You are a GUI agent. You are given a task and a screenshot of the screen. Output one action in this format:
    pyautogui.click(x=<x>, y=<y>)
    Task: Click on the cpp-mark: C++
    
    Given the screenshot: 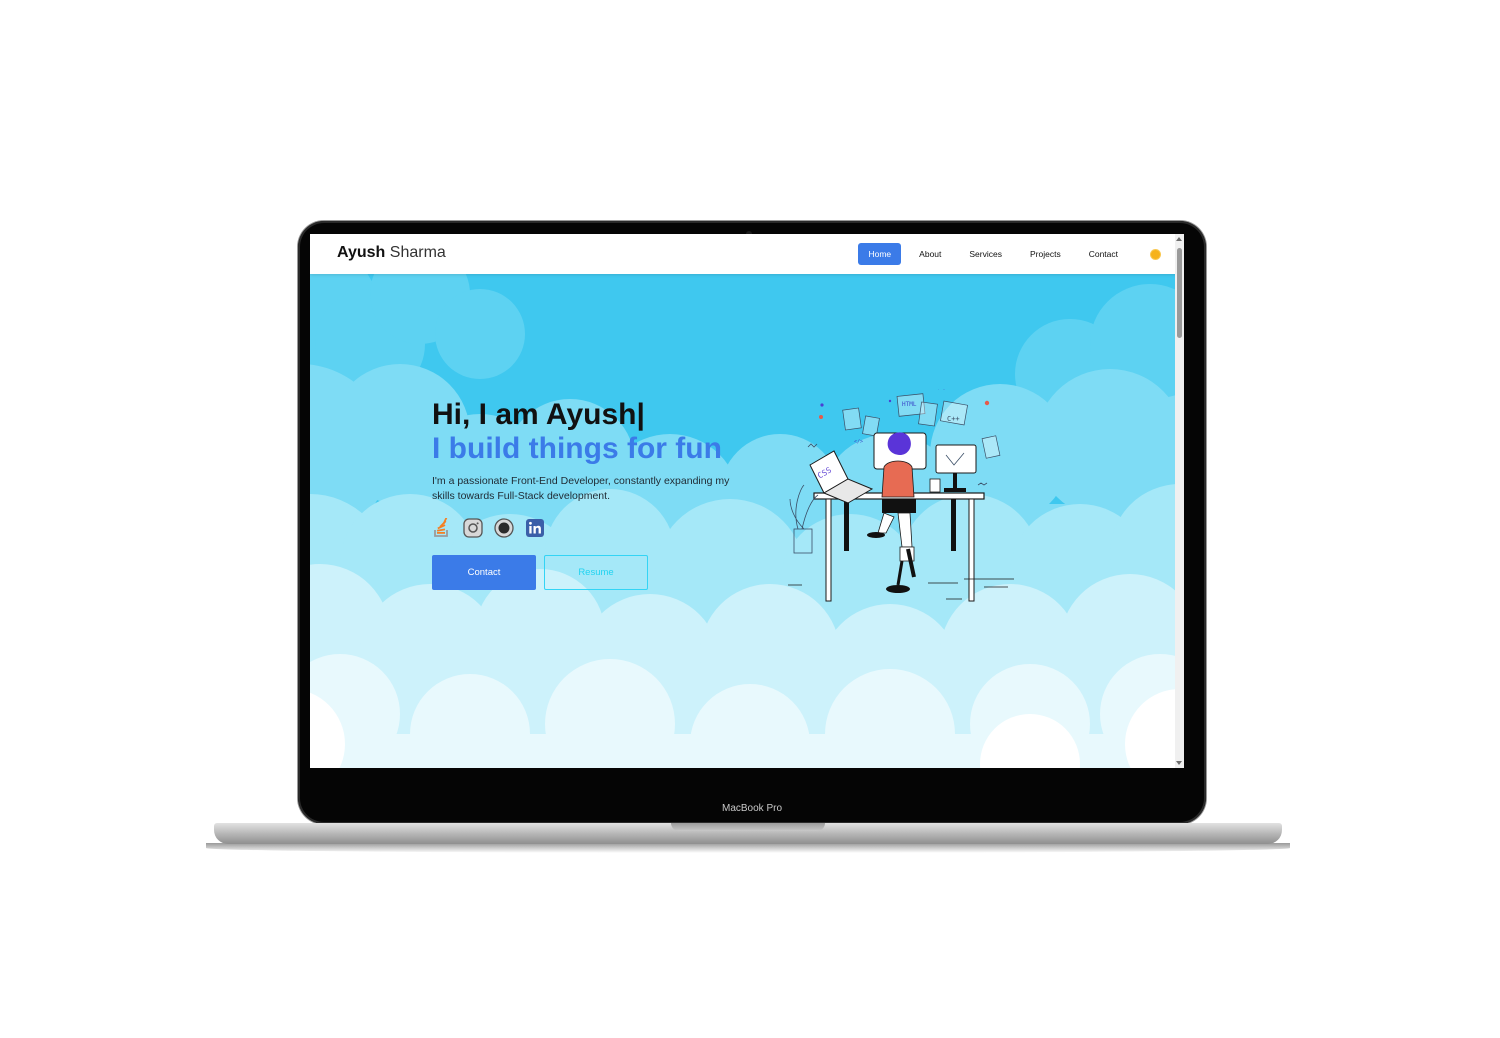 What is the action you would take?
    pyautogui.click(x=953, y=419)
    